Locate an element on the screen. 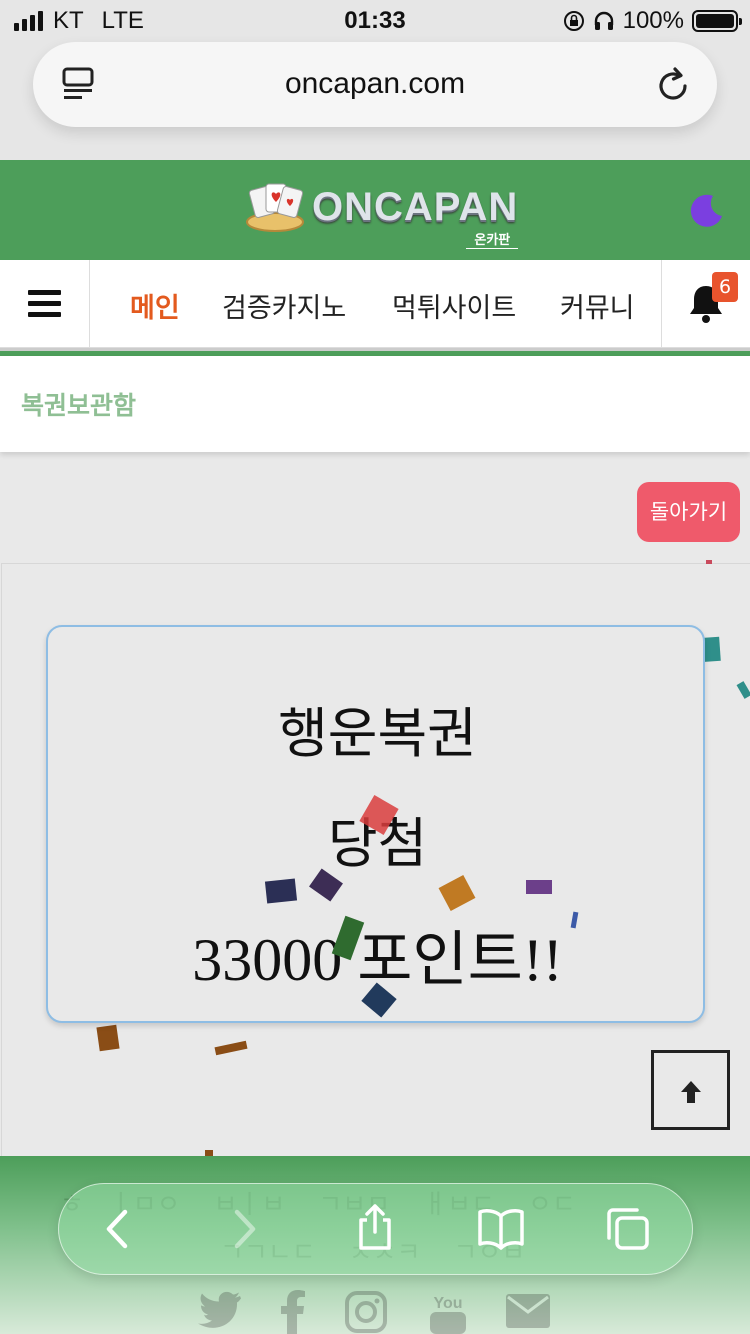 The height and width of the screenshot is (1334, 750). youtube-icon: You is located at coordinates (448, 1312).